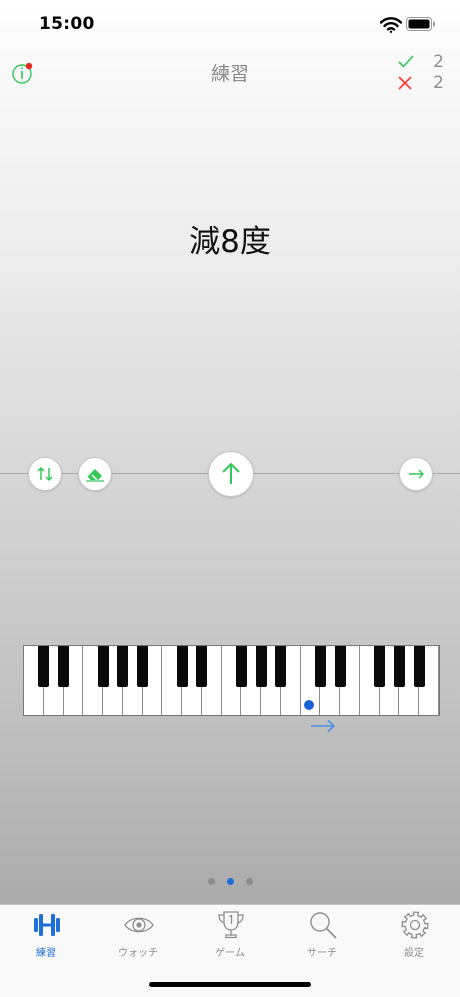  What do you see at coordinates (322, 953) in the screenshot?
I see `tab-search-label: サーチ` at bounding box center [322, 953].